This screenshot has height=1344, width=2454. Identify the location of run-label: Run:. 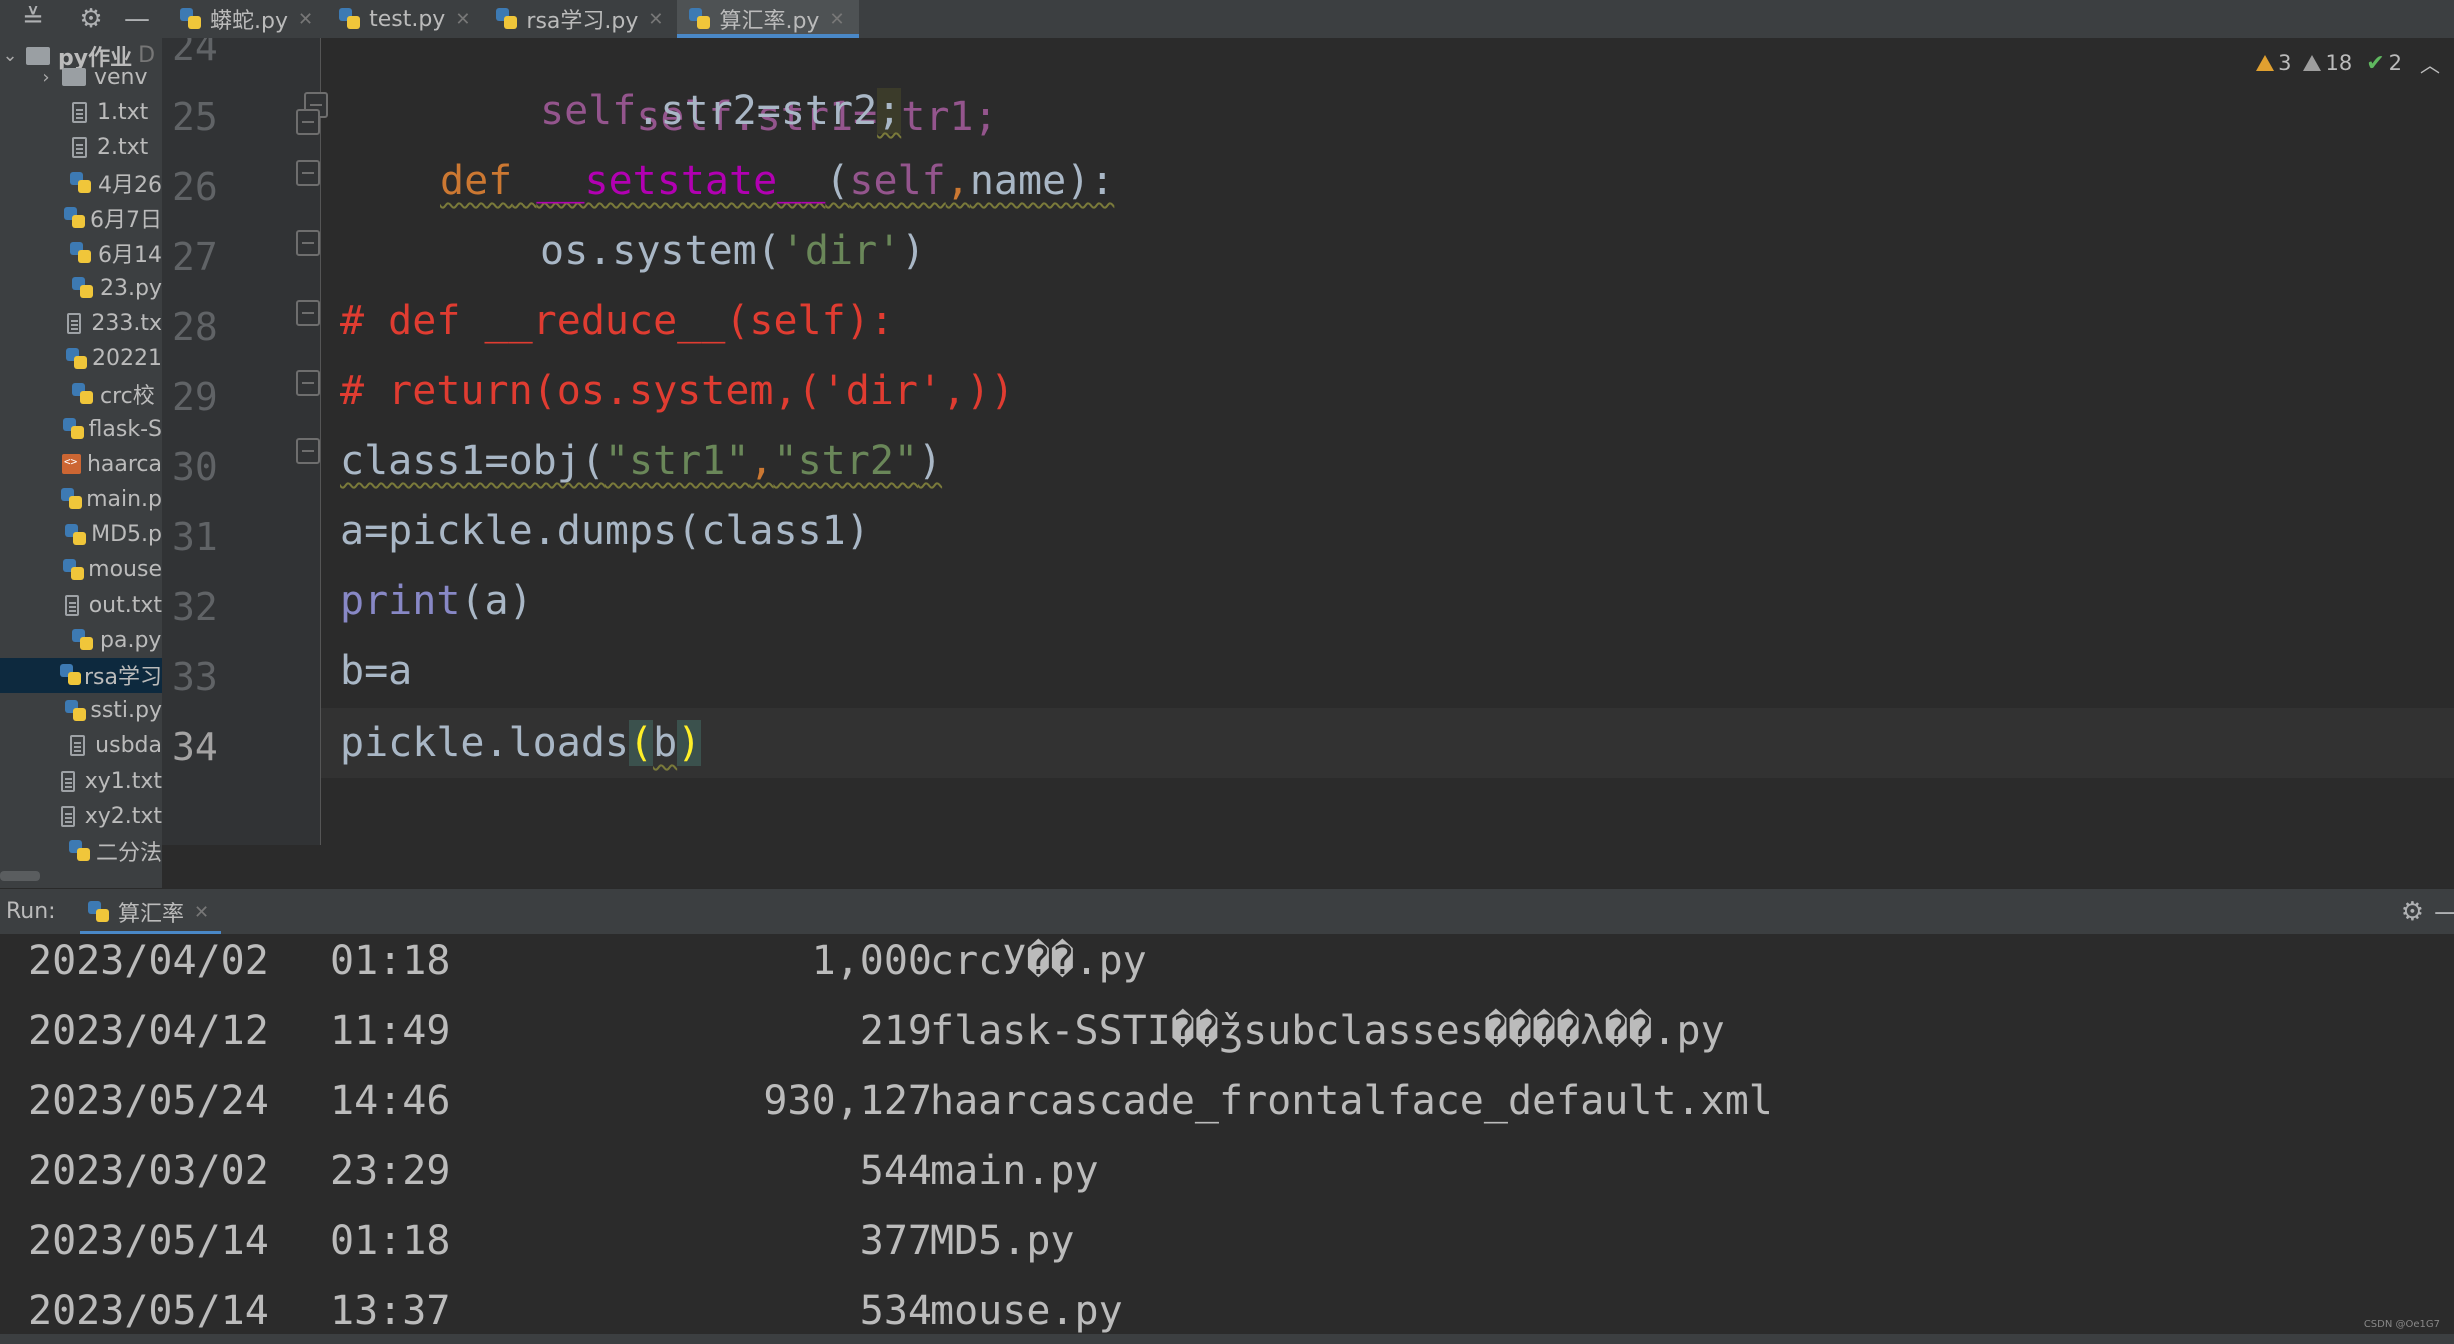
(31, 911).